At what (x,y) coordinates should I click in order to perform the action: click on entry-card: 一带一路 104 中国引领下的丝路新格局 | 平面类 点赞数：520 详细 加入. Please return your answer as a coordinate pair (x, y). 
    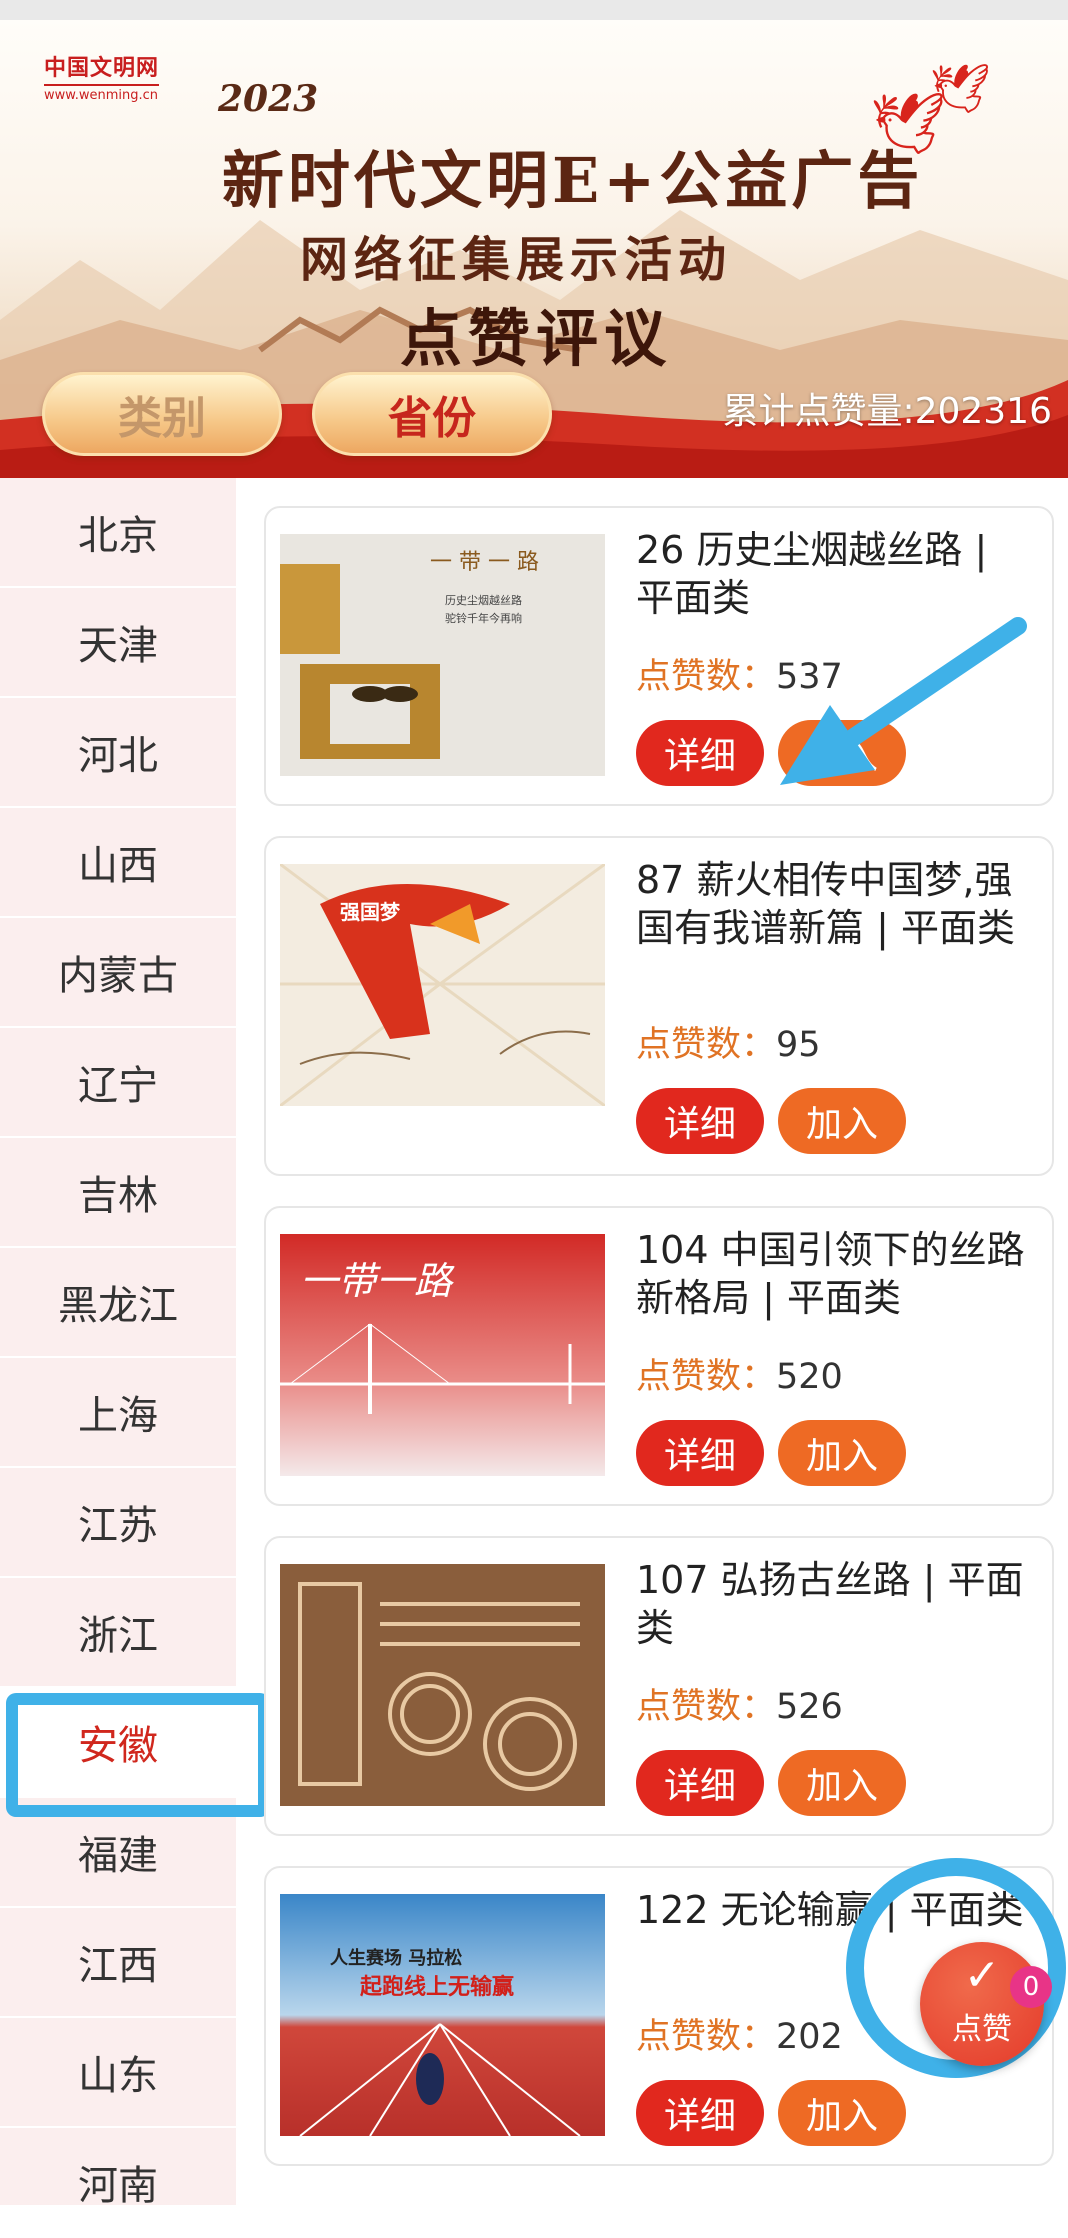
    Looking at the image, I should click on (659, 1356).